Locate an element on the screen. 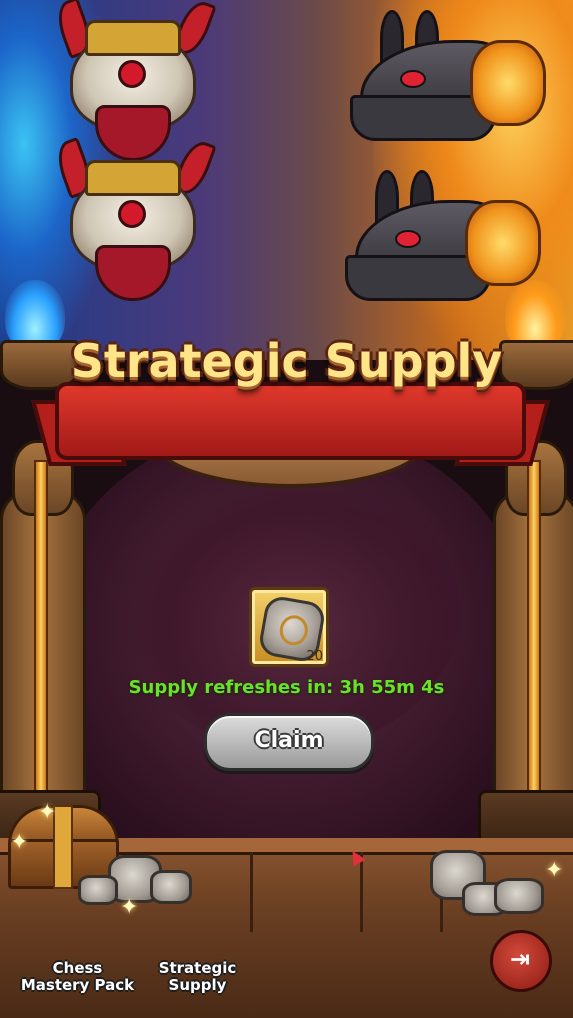 Image resolution: width=573 pixels, height=1018 pixels. refresh-timer: Supply refreshes in: 3h 55m 4s is located at coordinates (286, 687).